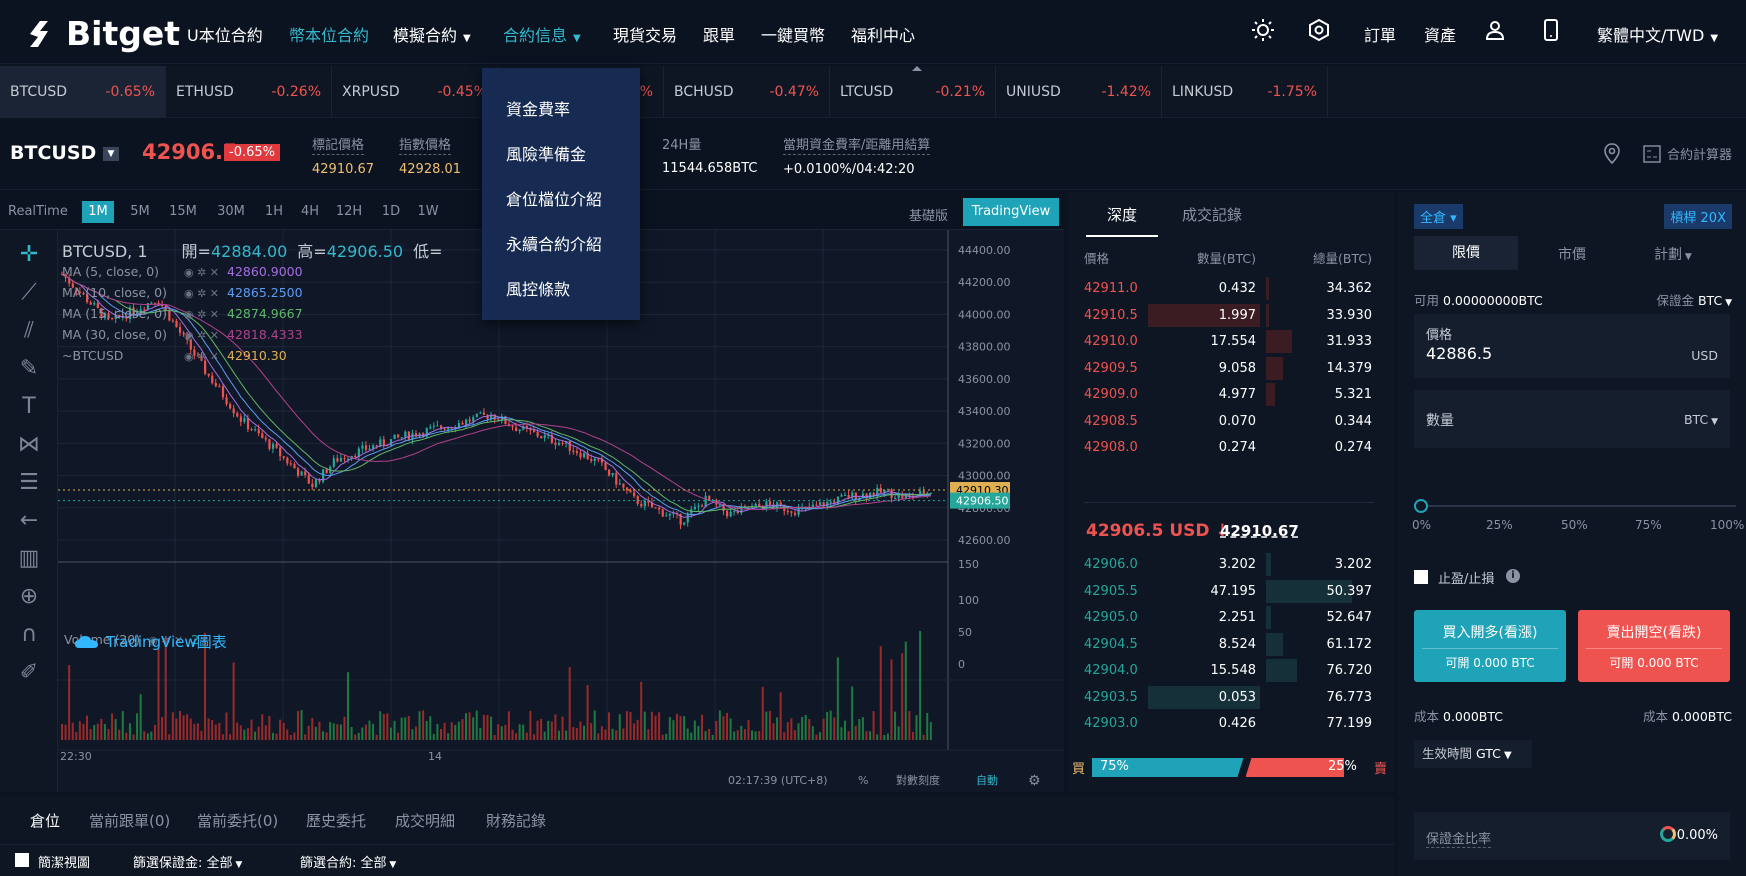 This screenshot has width=1746, height=876. I want to click on basic-mode-button: 基礎版, so click(928, 214).